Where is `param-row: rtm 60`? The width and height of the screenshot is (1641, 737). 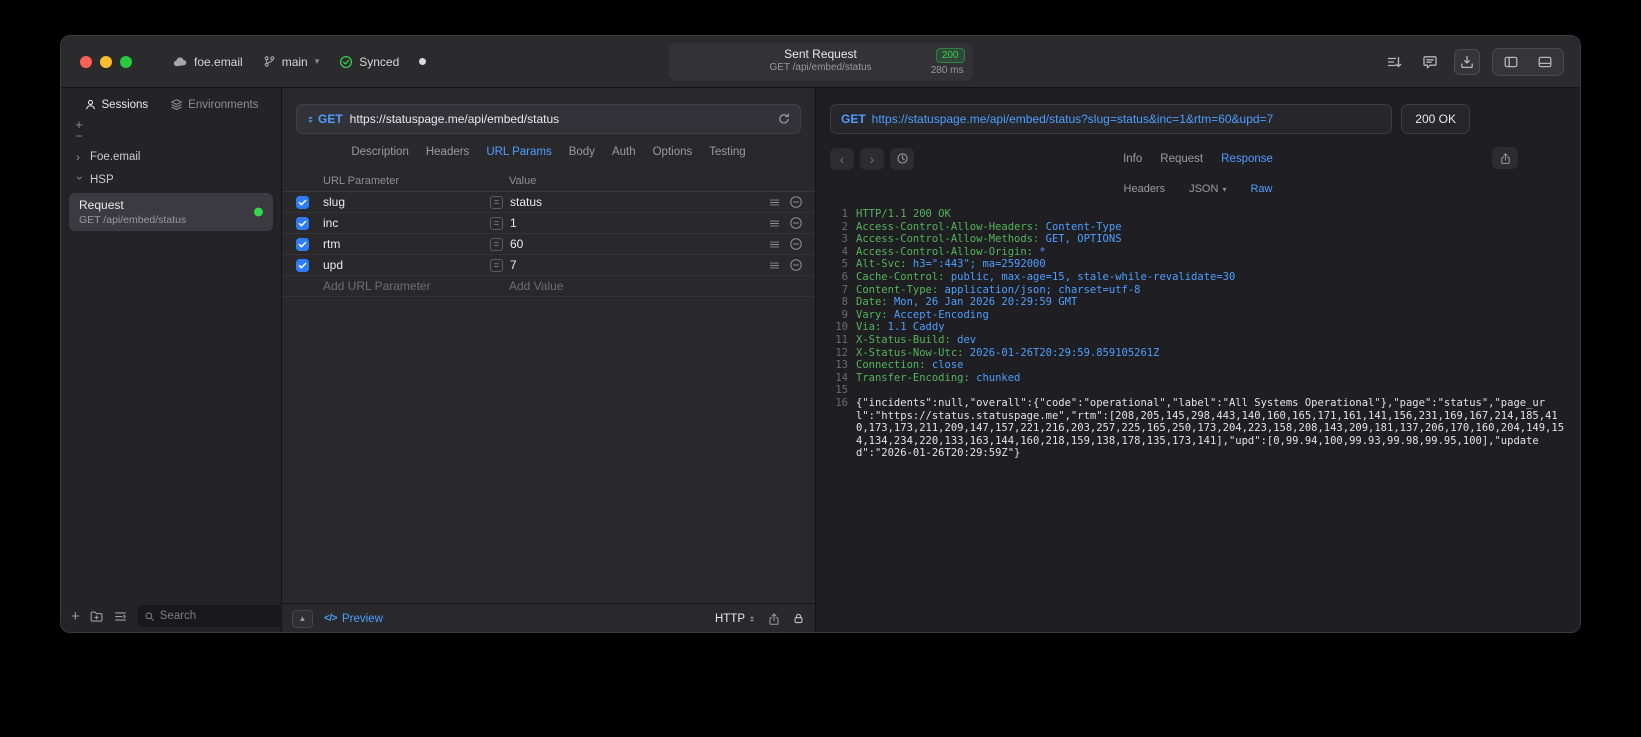
param-row: rtm 60 is located at coordinates (548, 244).